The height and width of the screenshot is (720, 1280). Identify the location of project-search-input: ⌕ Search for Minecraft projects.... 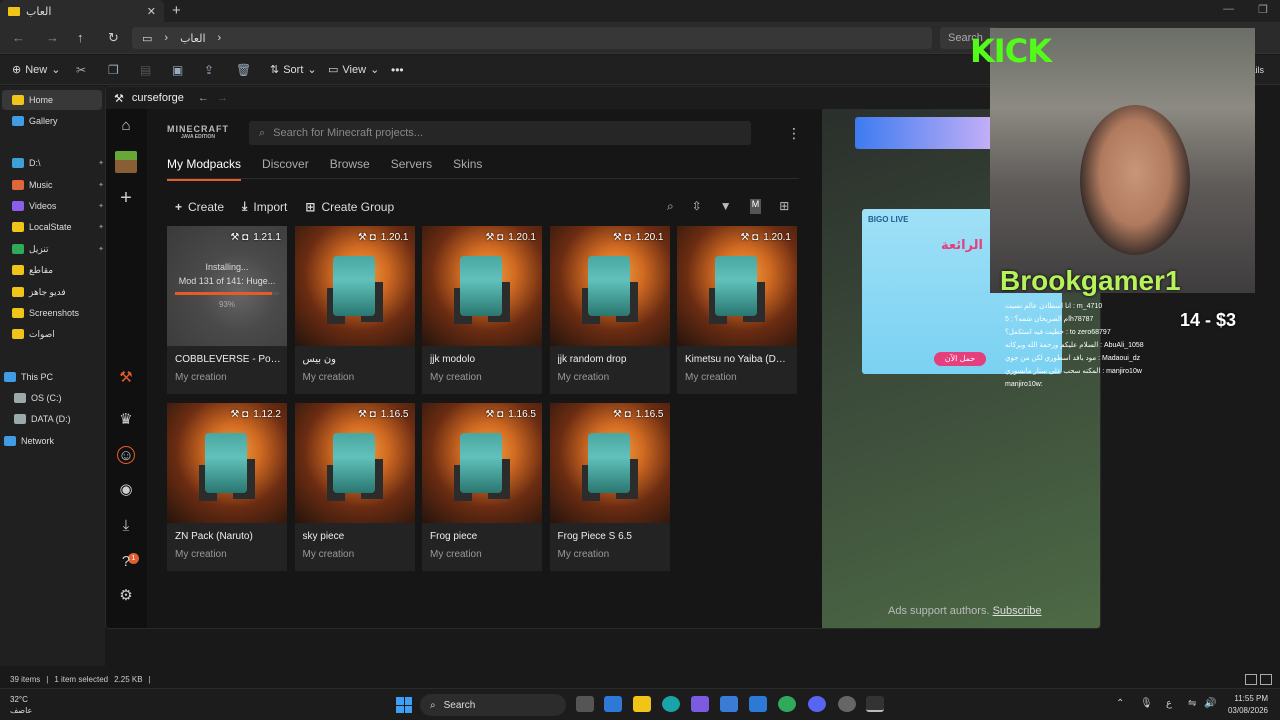
(500, 133).